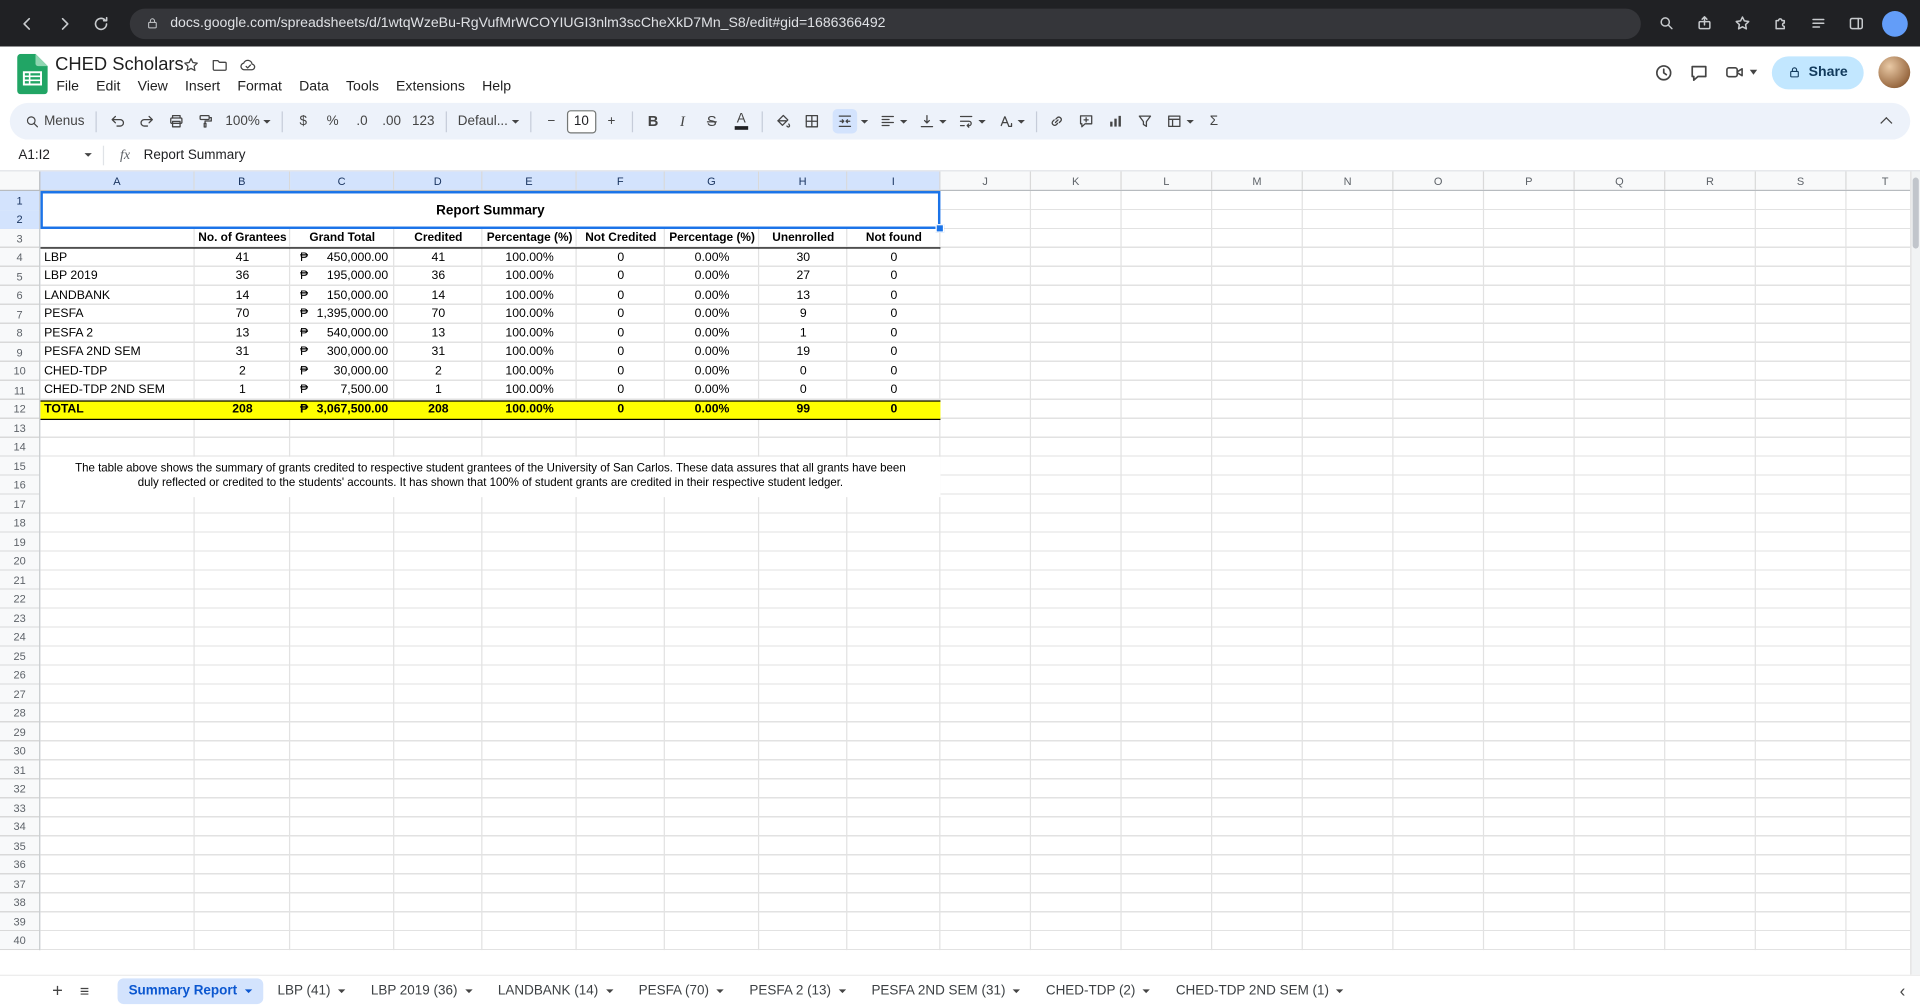 This screenshot has height=1005, width=1920. What do you see at coordinates (894, 180) in the screenshot?
I see `column-header-I: I` at bounding box center [894, 180].